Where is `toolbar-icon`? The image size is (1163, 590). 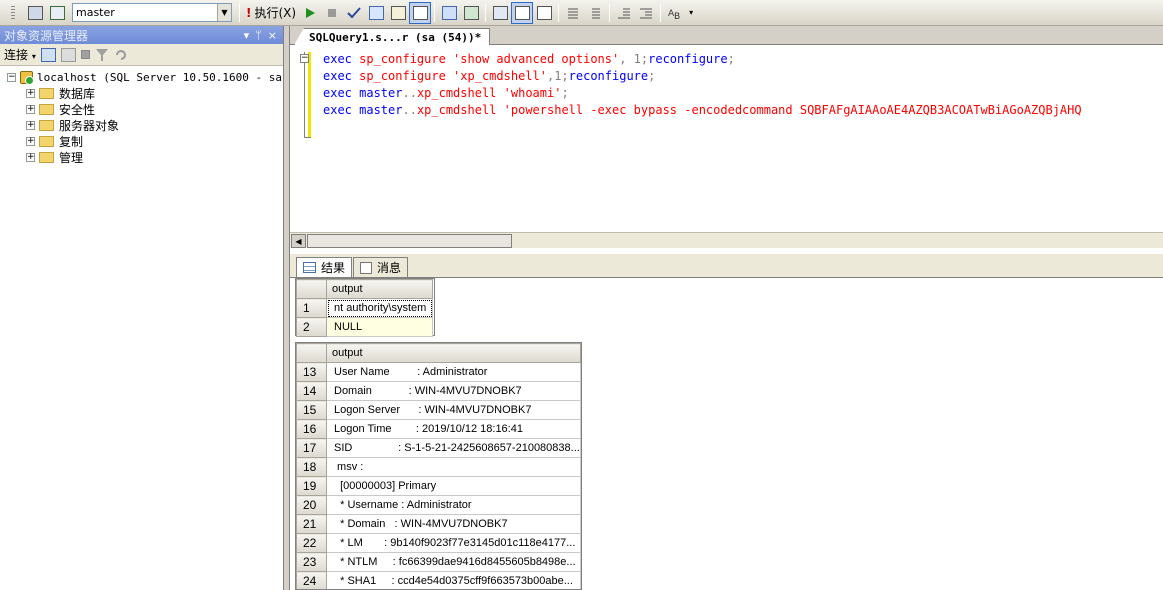
toolbar-icon is located at coordinates (35, 13).